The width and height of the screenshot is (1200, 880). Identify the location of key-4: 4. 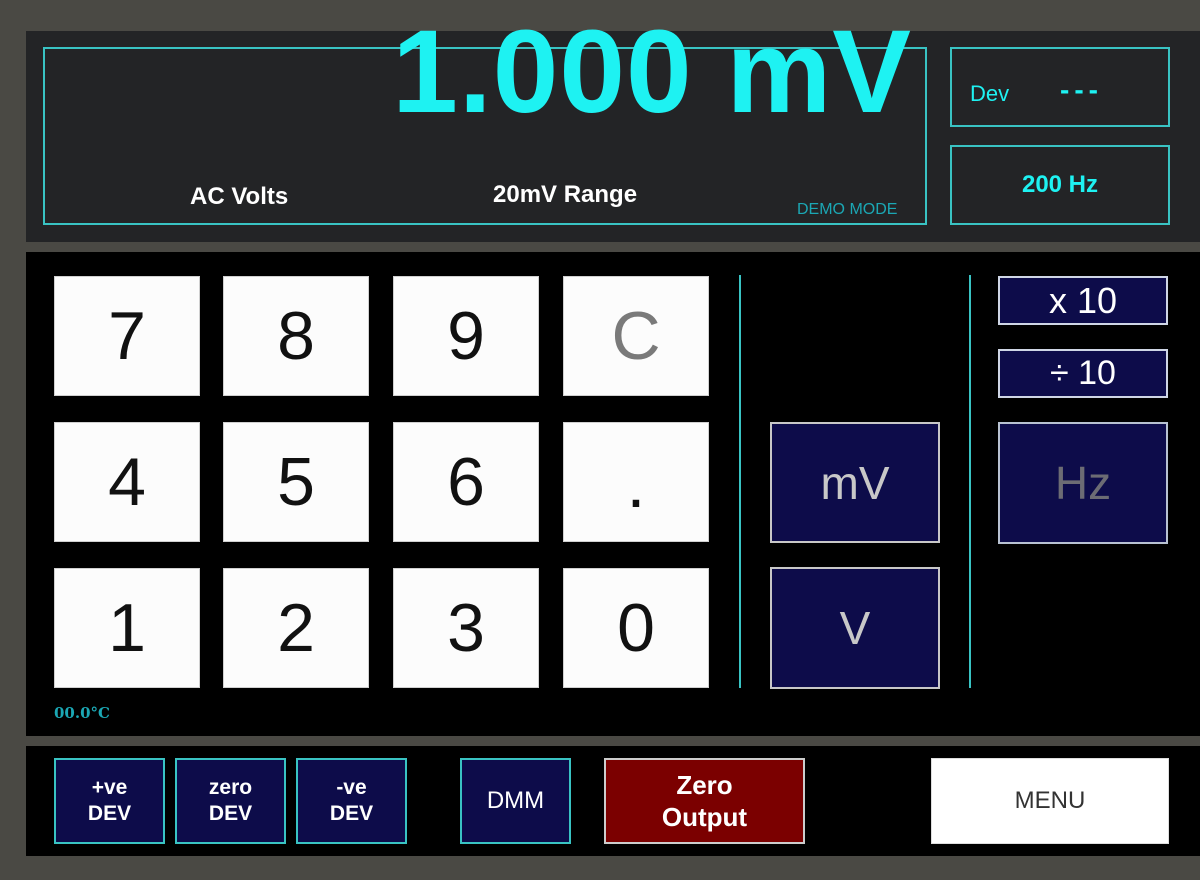
(127, 482).